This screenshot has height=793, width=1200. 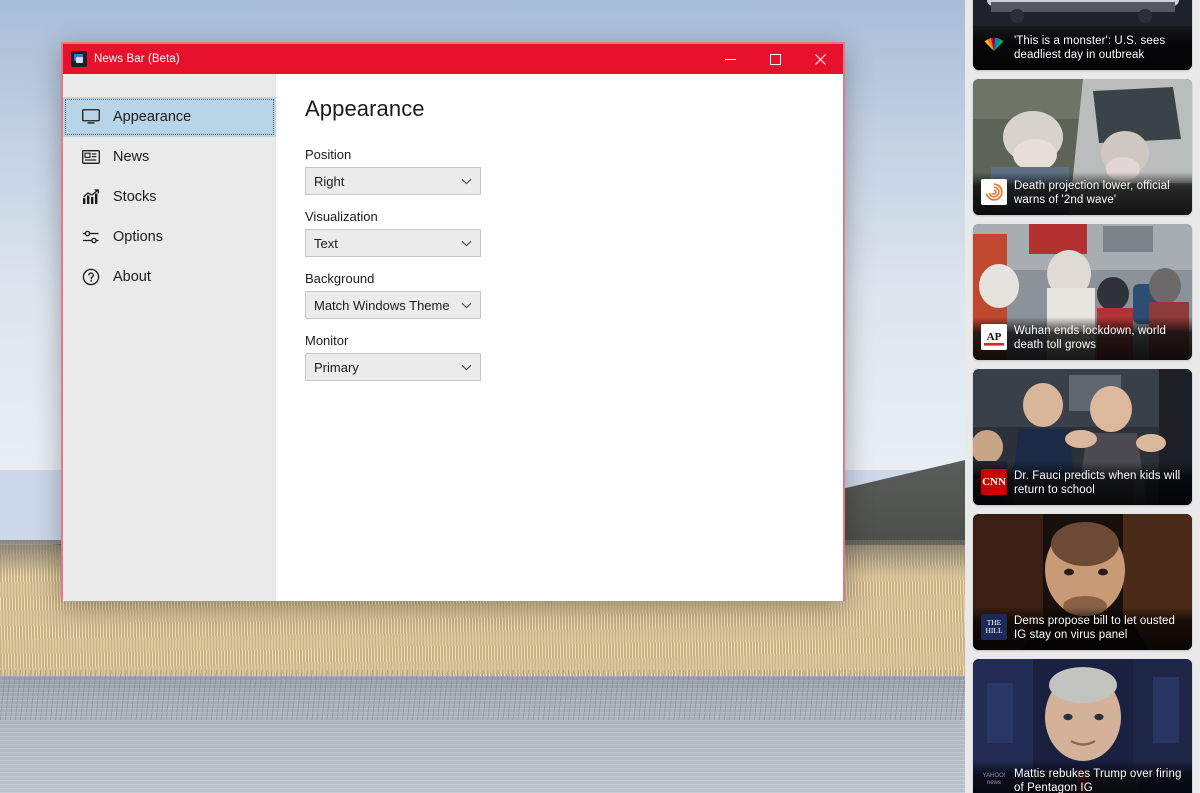 What do you see at coordinates (132, 276) in the screenshot?
I see `sidebar-item-label: About` at bounding box center [132, 276].